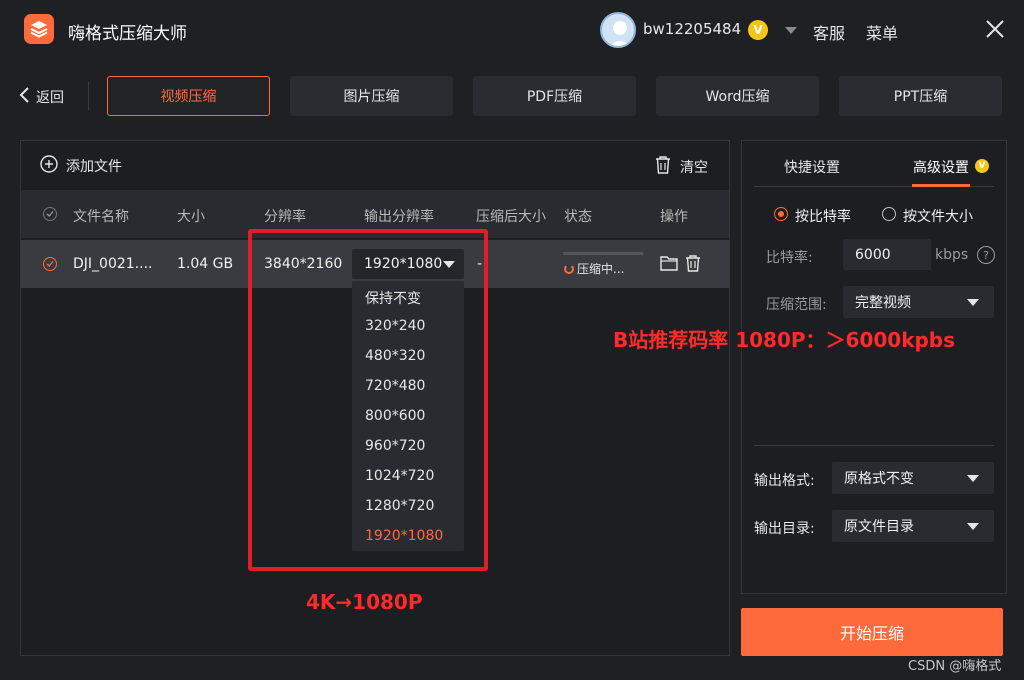 The image size is (1024, 680). I want to click on back-label: 返回, so click(50, 98).